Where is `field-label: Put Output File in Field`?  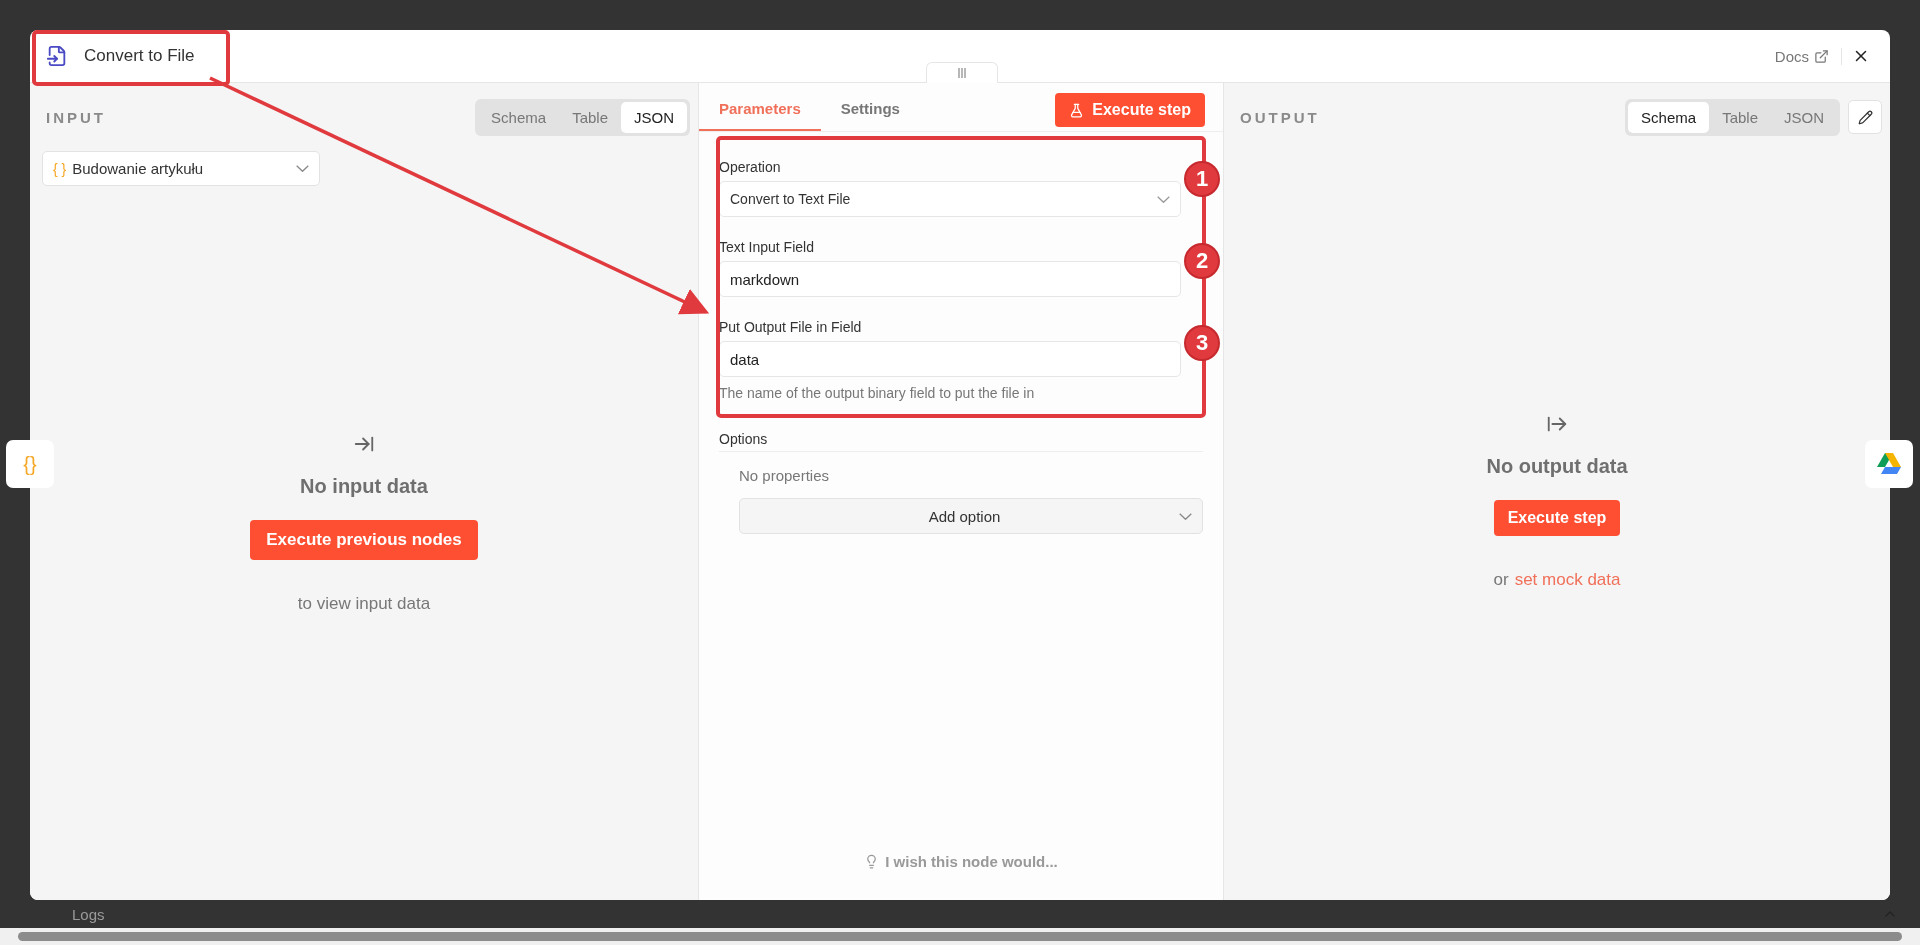
field-label: Put Output File in Field is located at coordinates (791, 327).